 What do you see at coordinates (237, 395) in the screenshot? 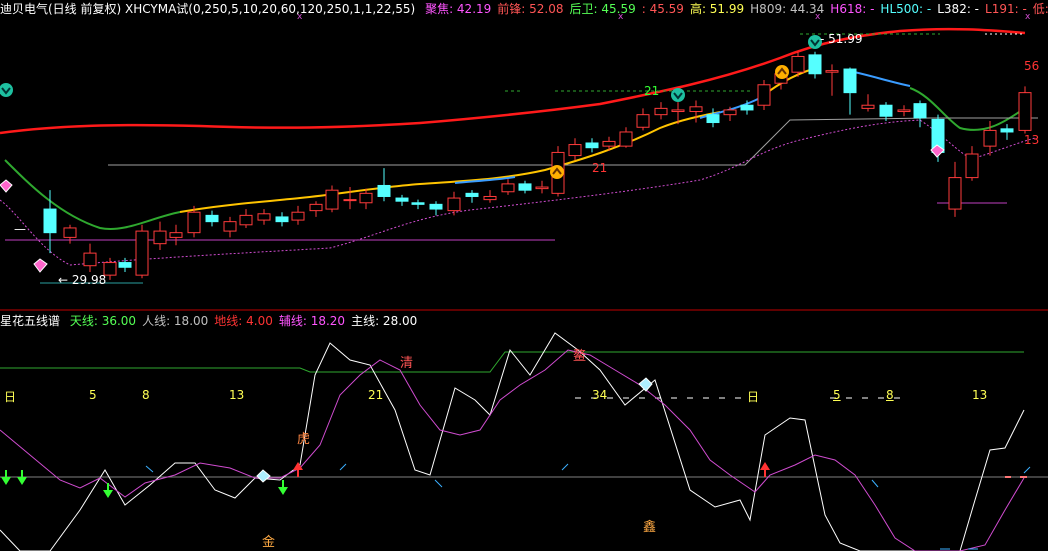
I see `fib-label-13-1: 13` at bounding box center [237, 395].